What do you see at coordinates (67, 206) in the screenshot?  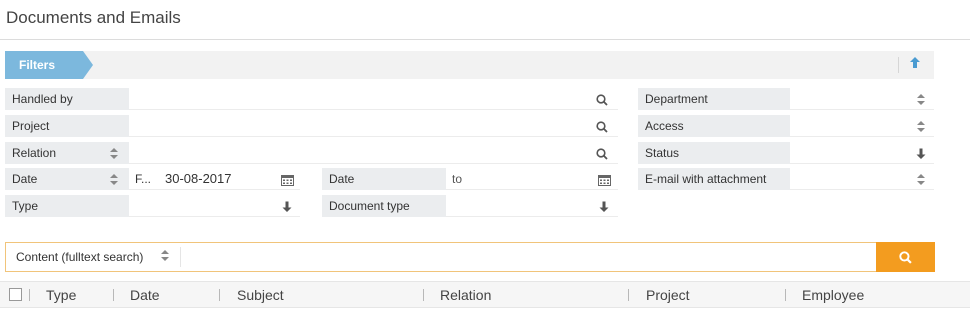 I see `type-label: Type` at bounding box center [67, 206].